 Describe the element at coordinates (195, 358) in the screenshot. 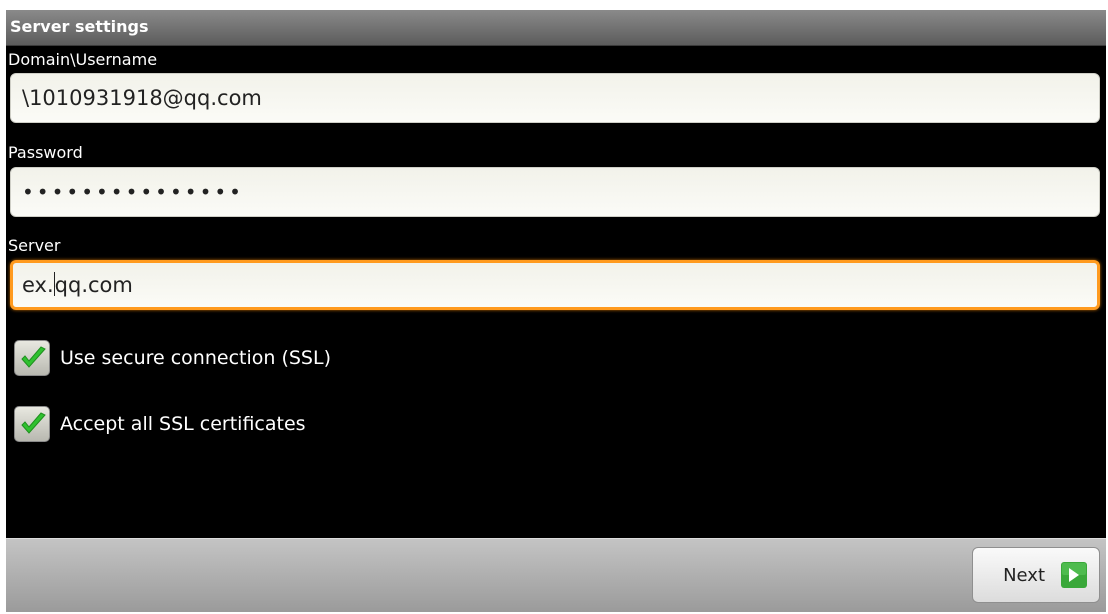

I see `ssl-checkbox-label: Use secure connection (SSL)` at that location.